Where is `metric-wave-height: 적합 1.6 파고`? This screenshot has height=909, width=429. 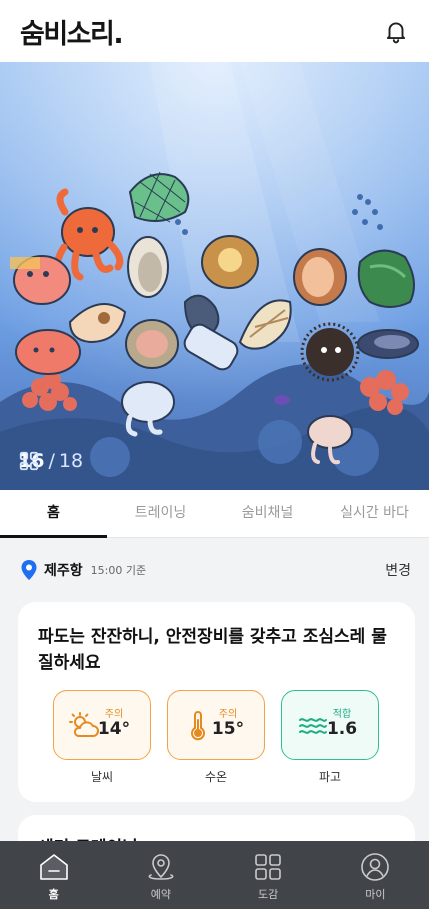
metric-wave-height: 적합 1.6 파고 is located at coordinates (330, 737).